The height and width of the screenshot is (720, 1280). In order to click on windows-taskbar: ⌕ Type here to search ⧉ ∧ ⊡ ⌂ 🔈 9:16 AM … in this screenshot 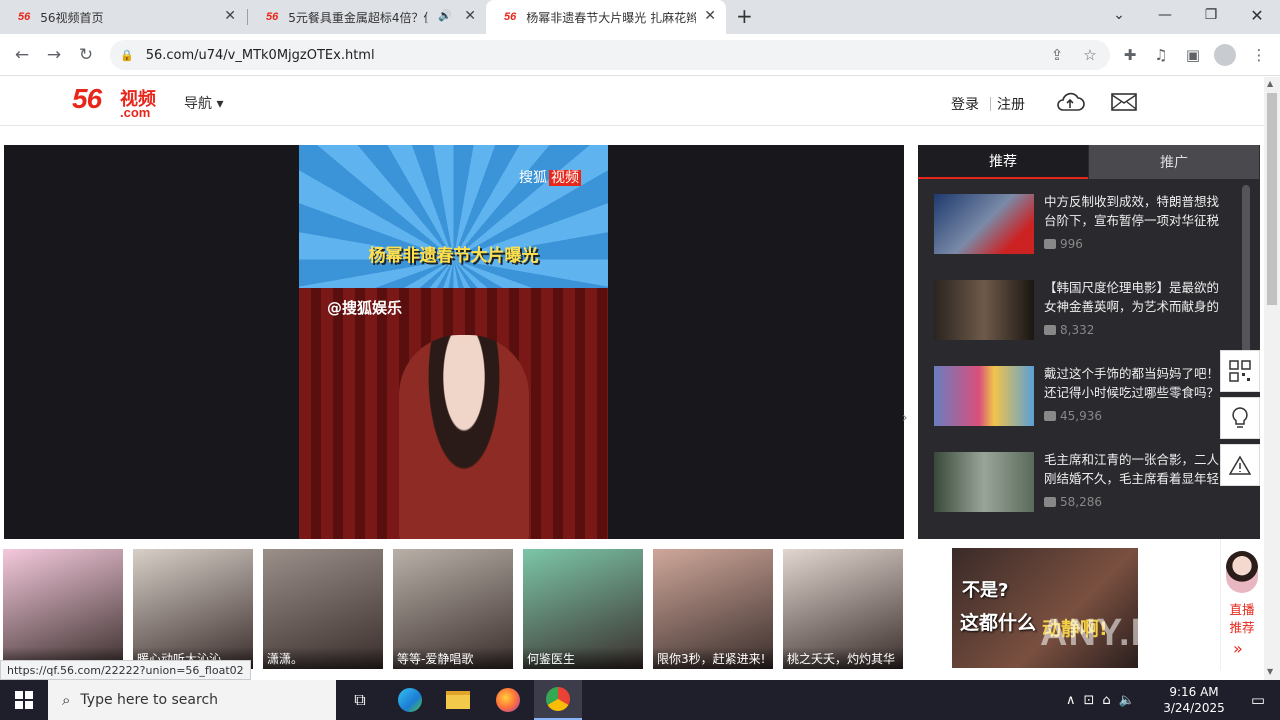, I will do `click(640, 700)`.